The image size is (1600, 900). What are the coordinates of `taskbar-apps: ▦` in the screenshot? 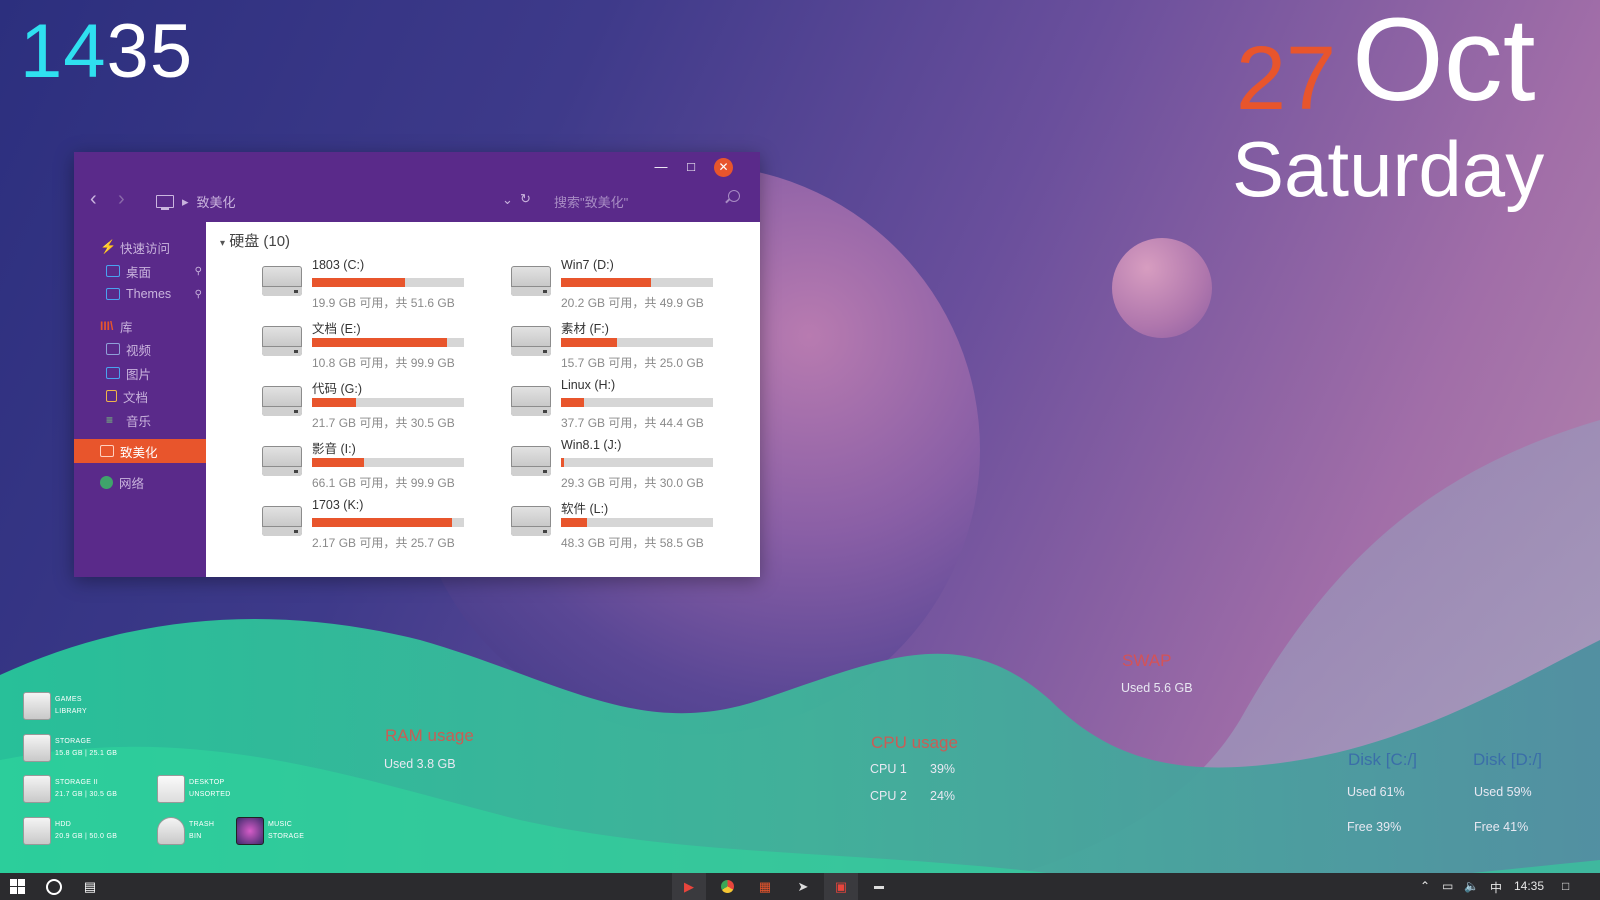 It's located at (765, 886).